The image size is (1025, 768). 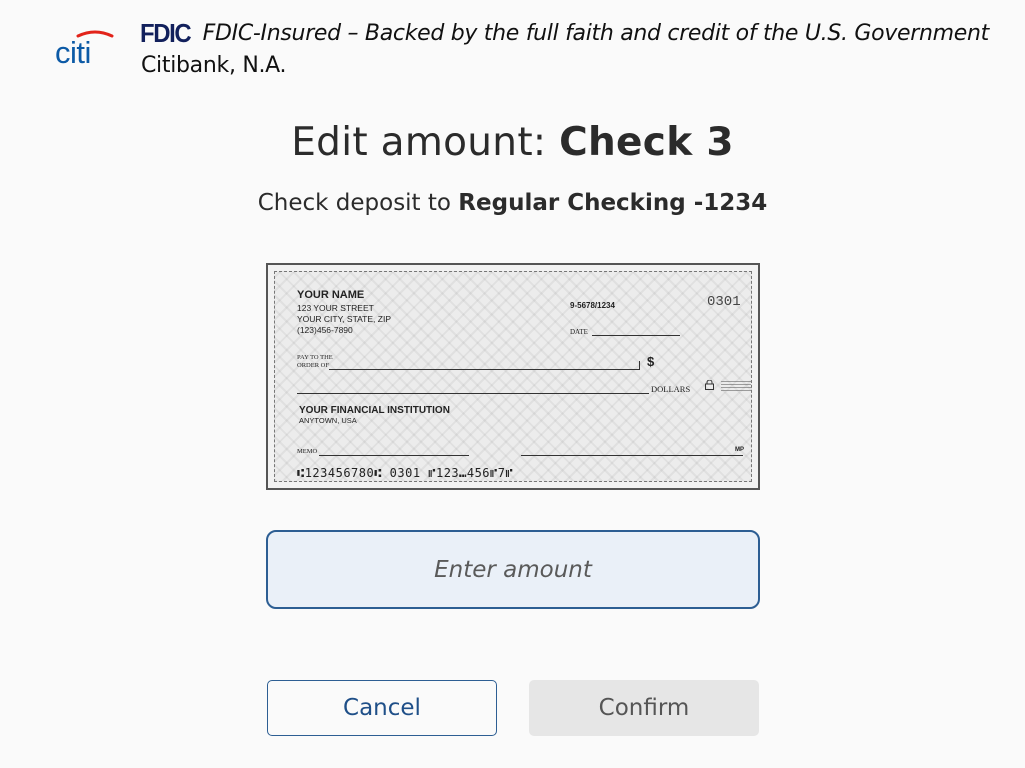 What do you see at coordinates (374, 410) in the screenshot?
I see `check-bank-name: YOUR FINANCIAL INSTITUTION` at bounding box center [374, 410].